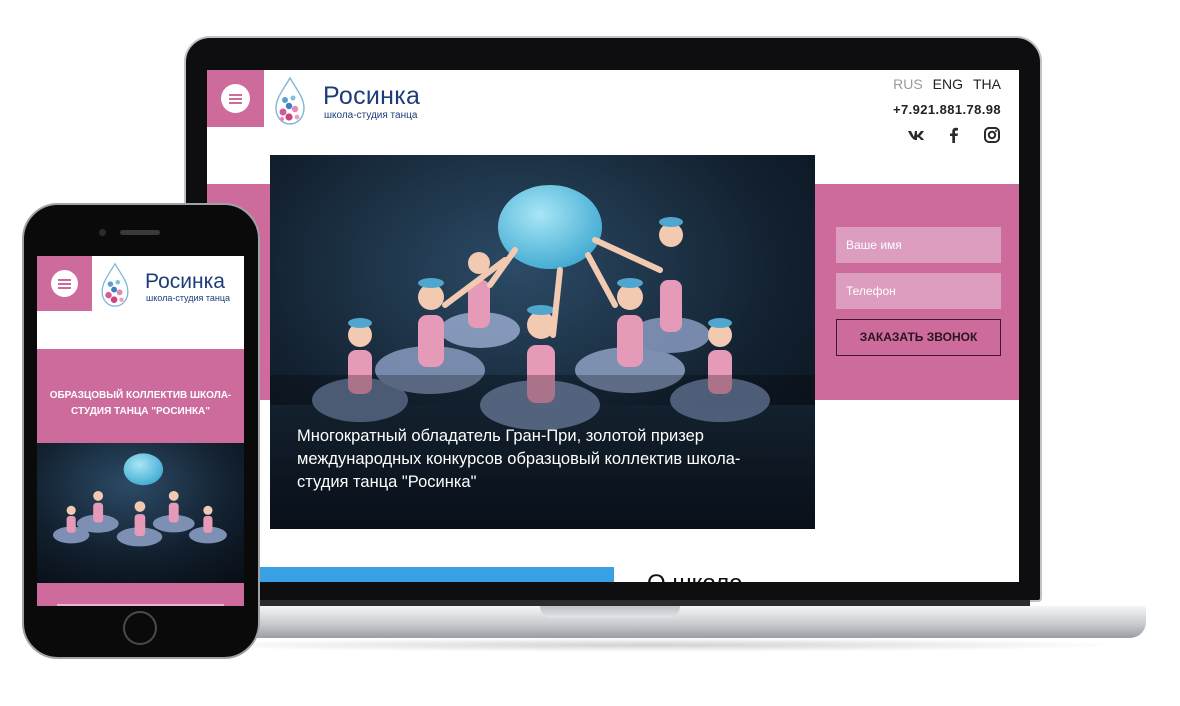 Image resolution: width=1180 pixels, height=706 pixels. Describe the element at coordinates (992, 135) in the screenshot. I see `instagram-icon` at that location.